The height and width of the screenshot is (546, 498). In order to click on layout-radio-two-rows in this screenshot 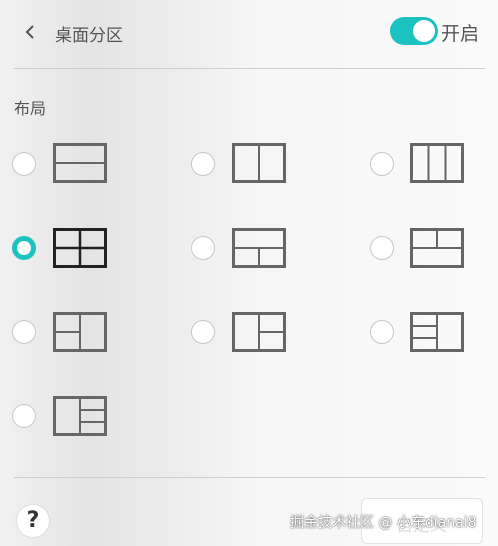, I will do `click(24, 164)`.